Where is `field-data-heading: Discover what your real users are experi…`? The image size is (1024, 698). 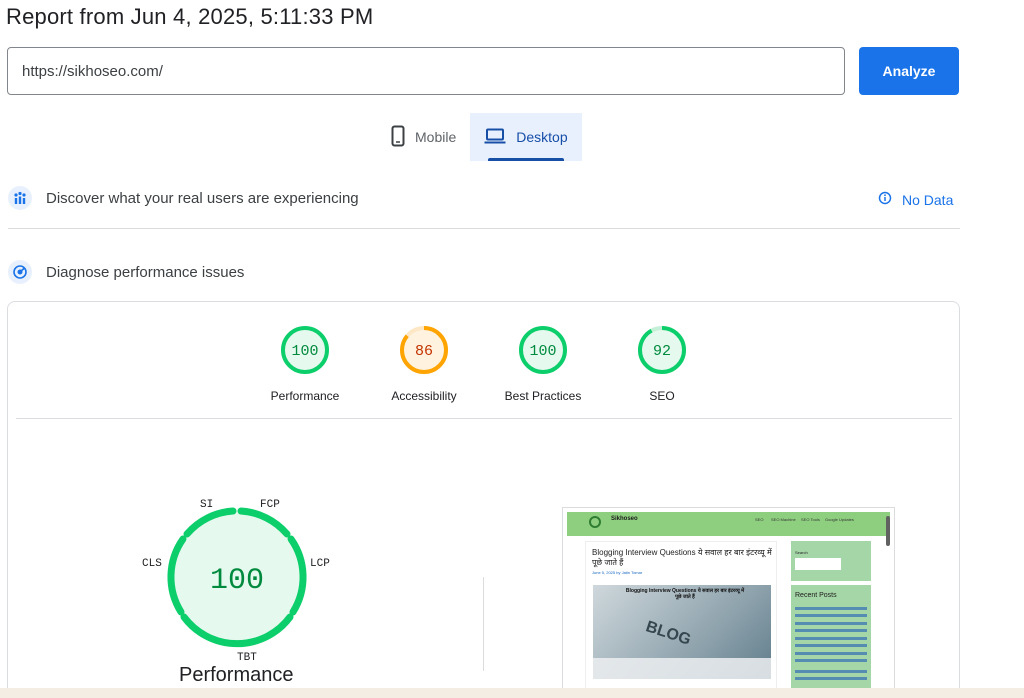 field-data-heading: Discover what your real users are experi… is located at coordinates (202, 198).